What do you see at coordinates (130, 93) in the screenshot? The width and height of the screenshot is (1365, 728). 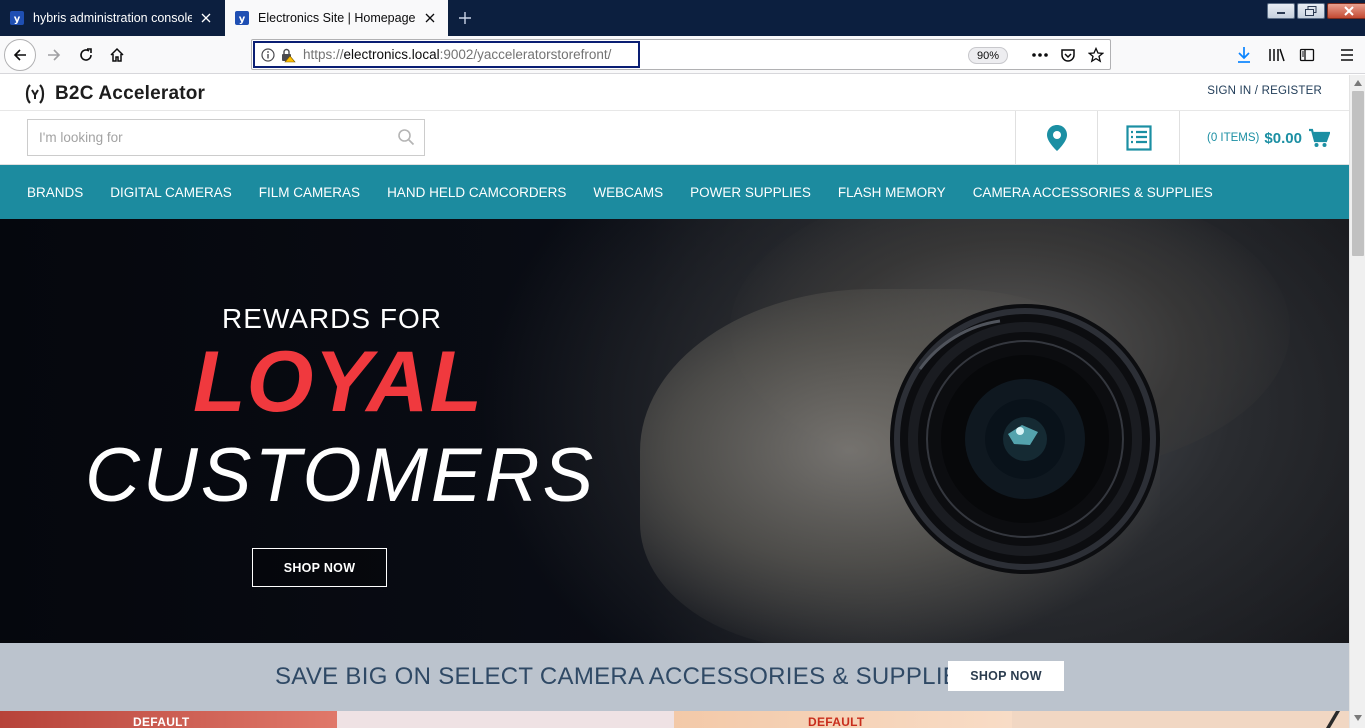 I see `brand-name: B2C Accelerator` at bounding box center [130, 93].